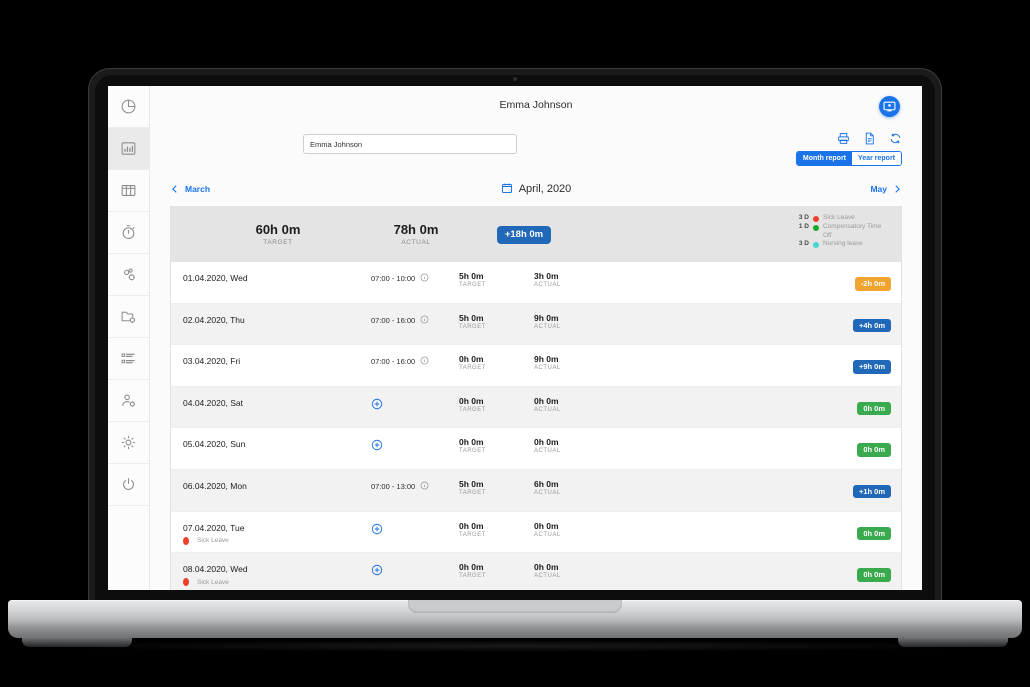 This screenshot has width=1030, height=687. Describe the element at coordinates (472, 487) in the screenshot. I see `row-target: 5h 0m TARGET` at that location.